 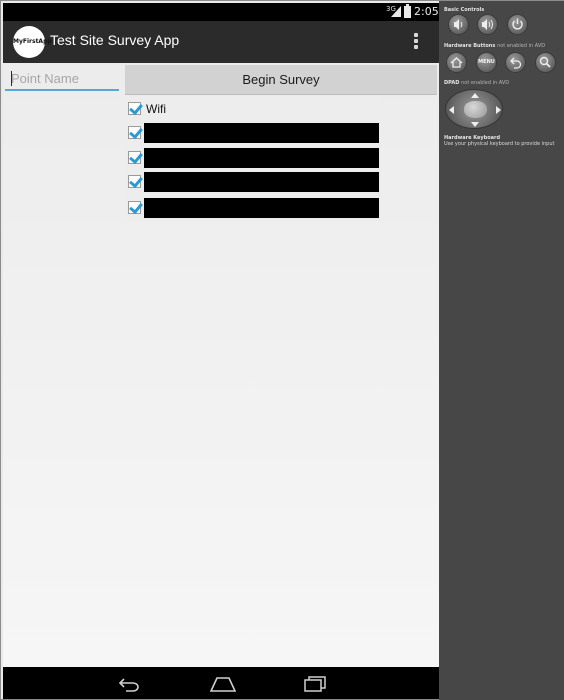 What do you see at coordinates (281, 80) in the screenshot?
I see `begin-survey-button: Begin Survey` at bounding box center [281, 80].